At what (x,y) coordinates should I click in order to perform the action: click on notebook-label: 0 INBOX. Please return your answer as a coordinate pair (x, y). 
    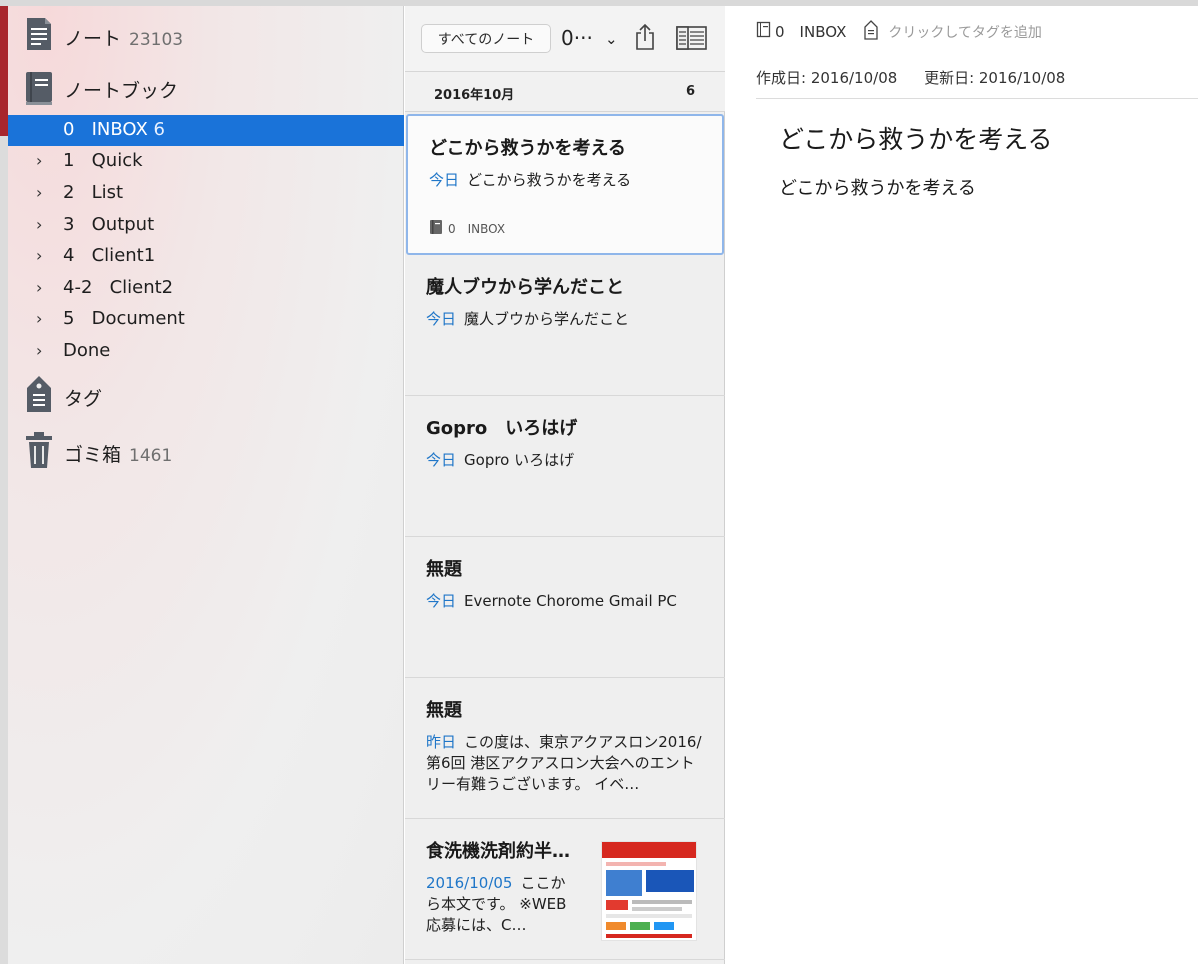
    Looking at the image, I should click on (105, 129).